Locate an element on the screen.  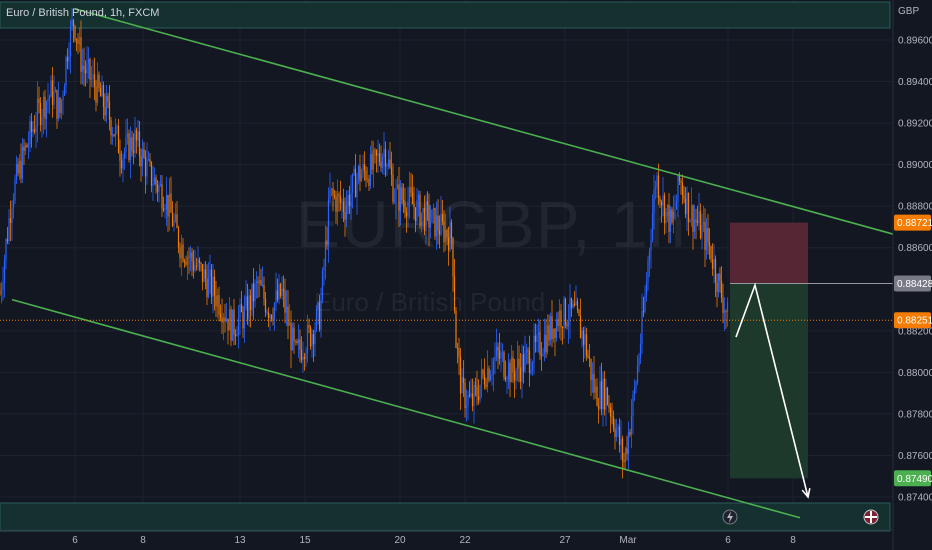
watermark-symbol: EURGBP, 1h is located at coordinates (491, 224).